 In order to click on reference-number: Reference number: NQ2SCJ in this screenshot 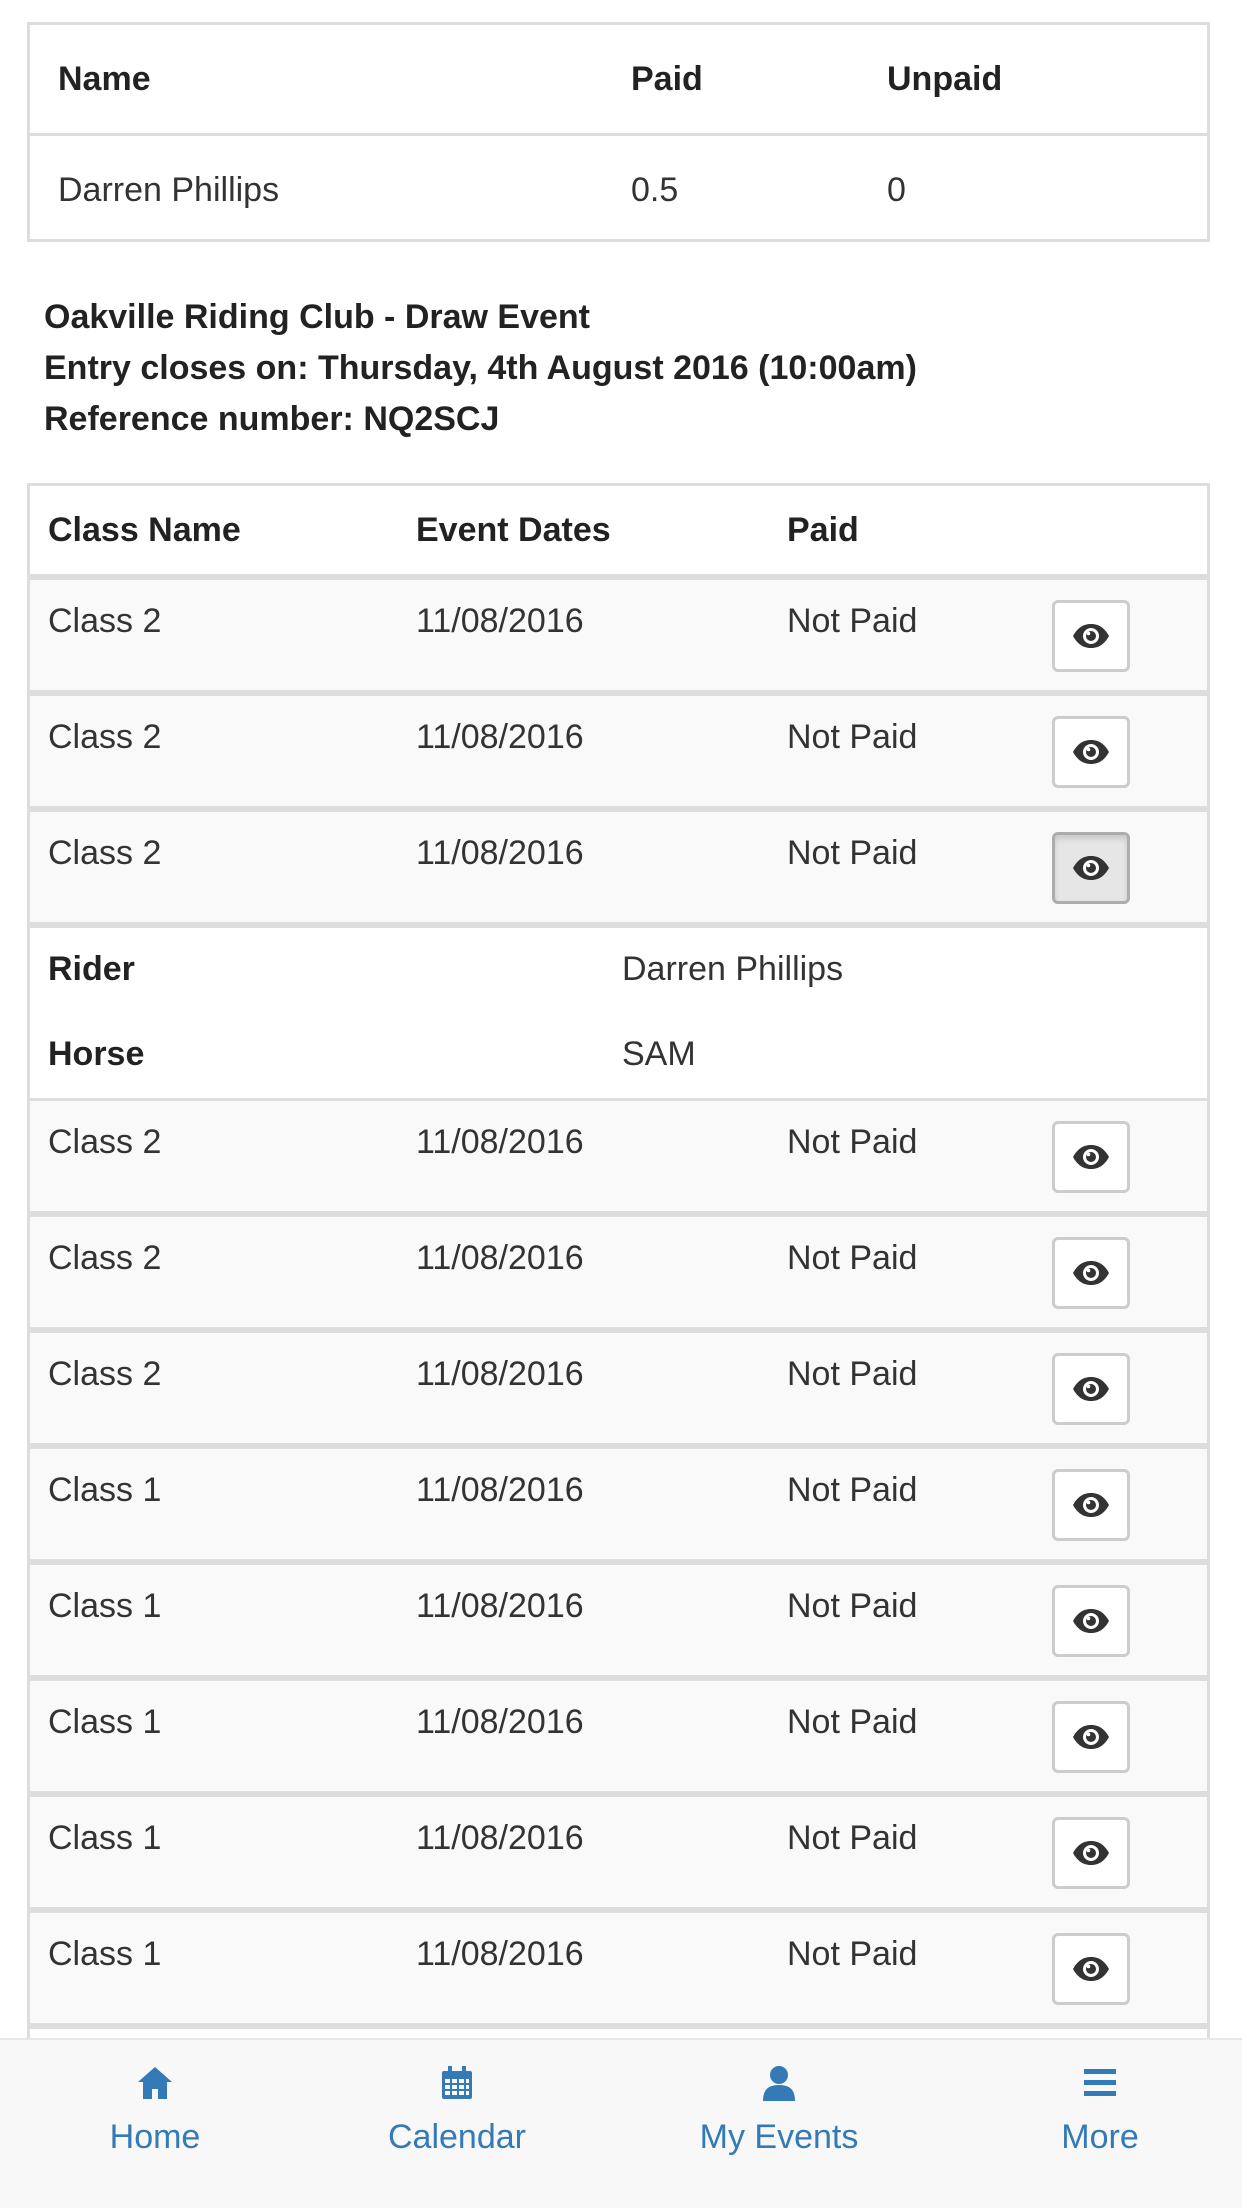, I will do `click(272, 419)`.